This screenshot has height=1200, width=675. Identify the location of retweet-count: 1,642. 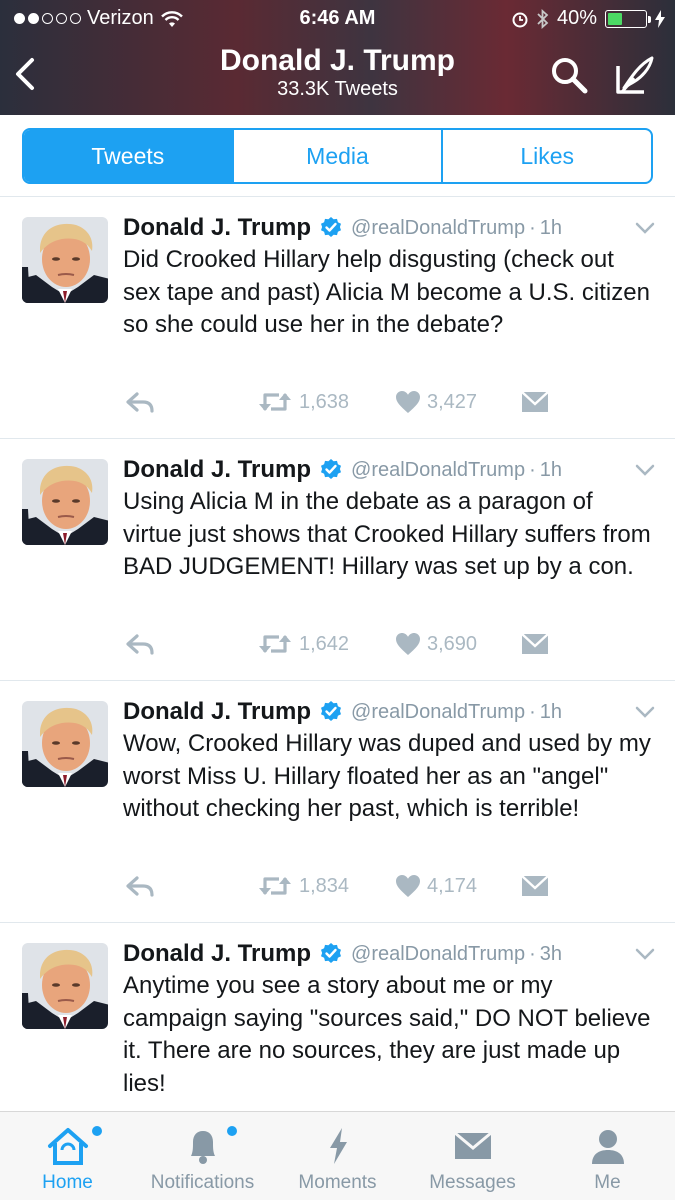
(324, 643).